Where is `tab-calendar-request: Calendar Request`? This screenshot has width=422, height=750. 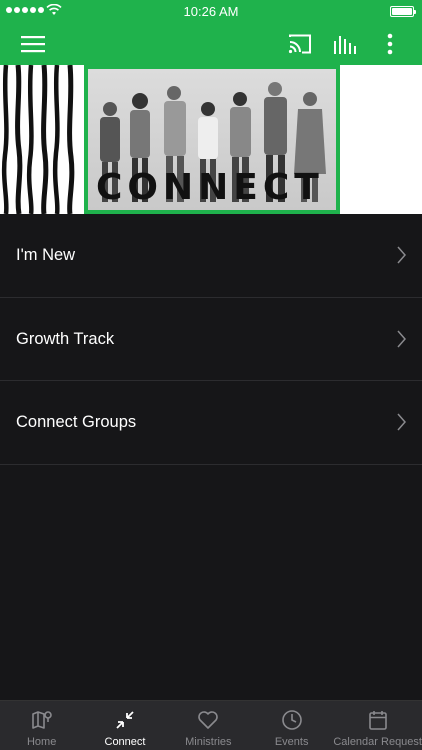
tab-calendar-request: Calendar Request is located at coordinates (377, 725).